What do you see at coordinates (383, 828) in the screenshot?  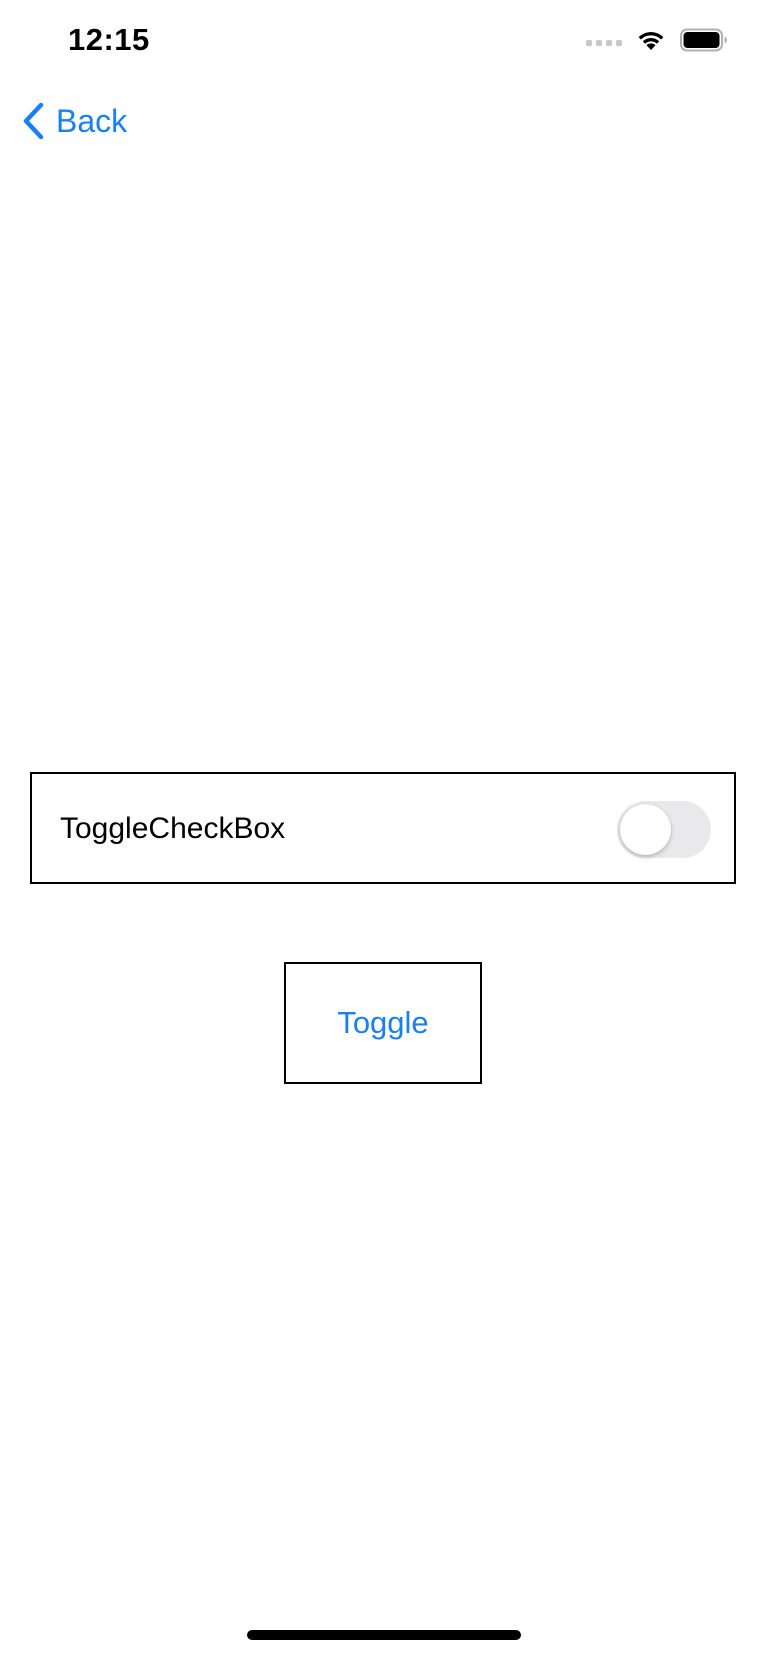 I see `toggle-checkbox-row: ToggleCheckBox` at bounding box center [383, 828].